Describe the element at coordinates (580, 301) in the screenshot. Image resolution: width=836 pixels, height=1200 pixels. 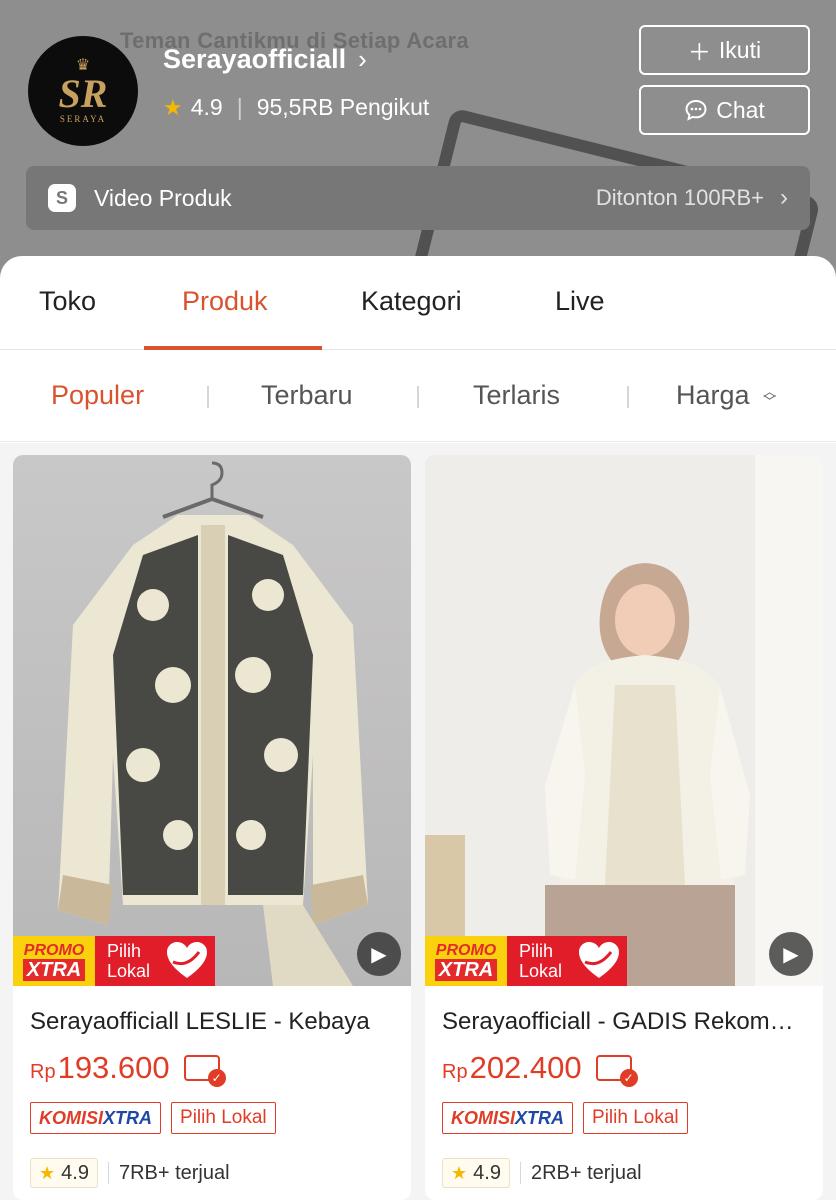
I see `tab-live: Live` at that location.